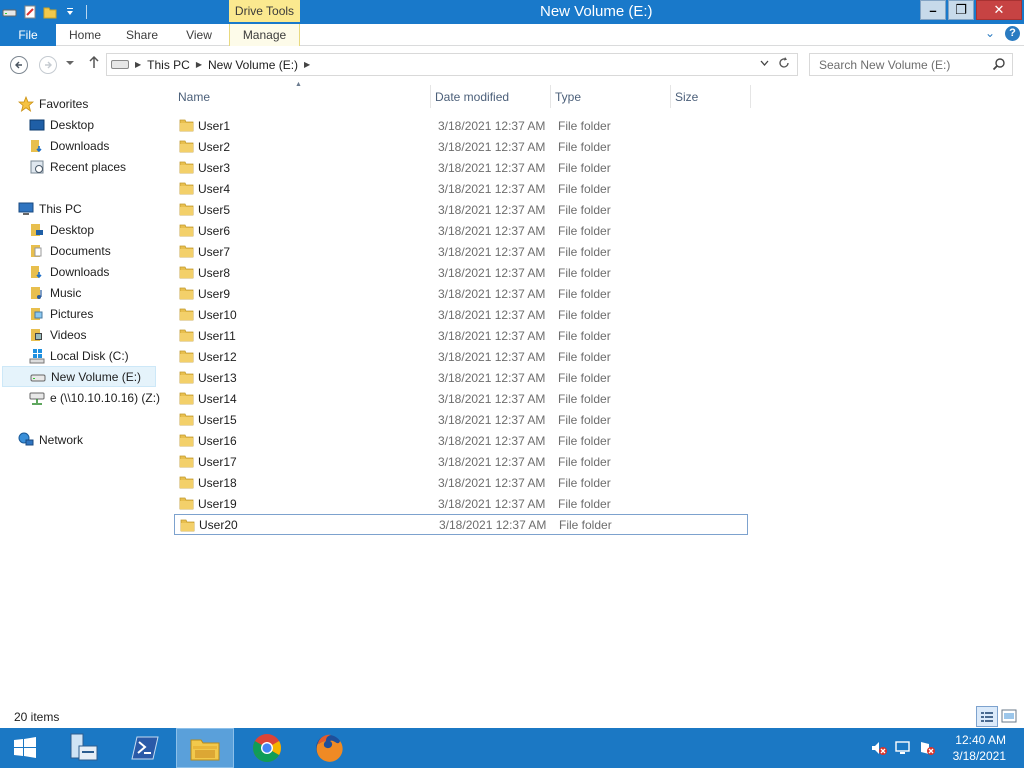 This screenshot has width=1024, height=768. I want to click on table-row: User13 3/18/2021 12:37 AM File folder, so click(461, 377).